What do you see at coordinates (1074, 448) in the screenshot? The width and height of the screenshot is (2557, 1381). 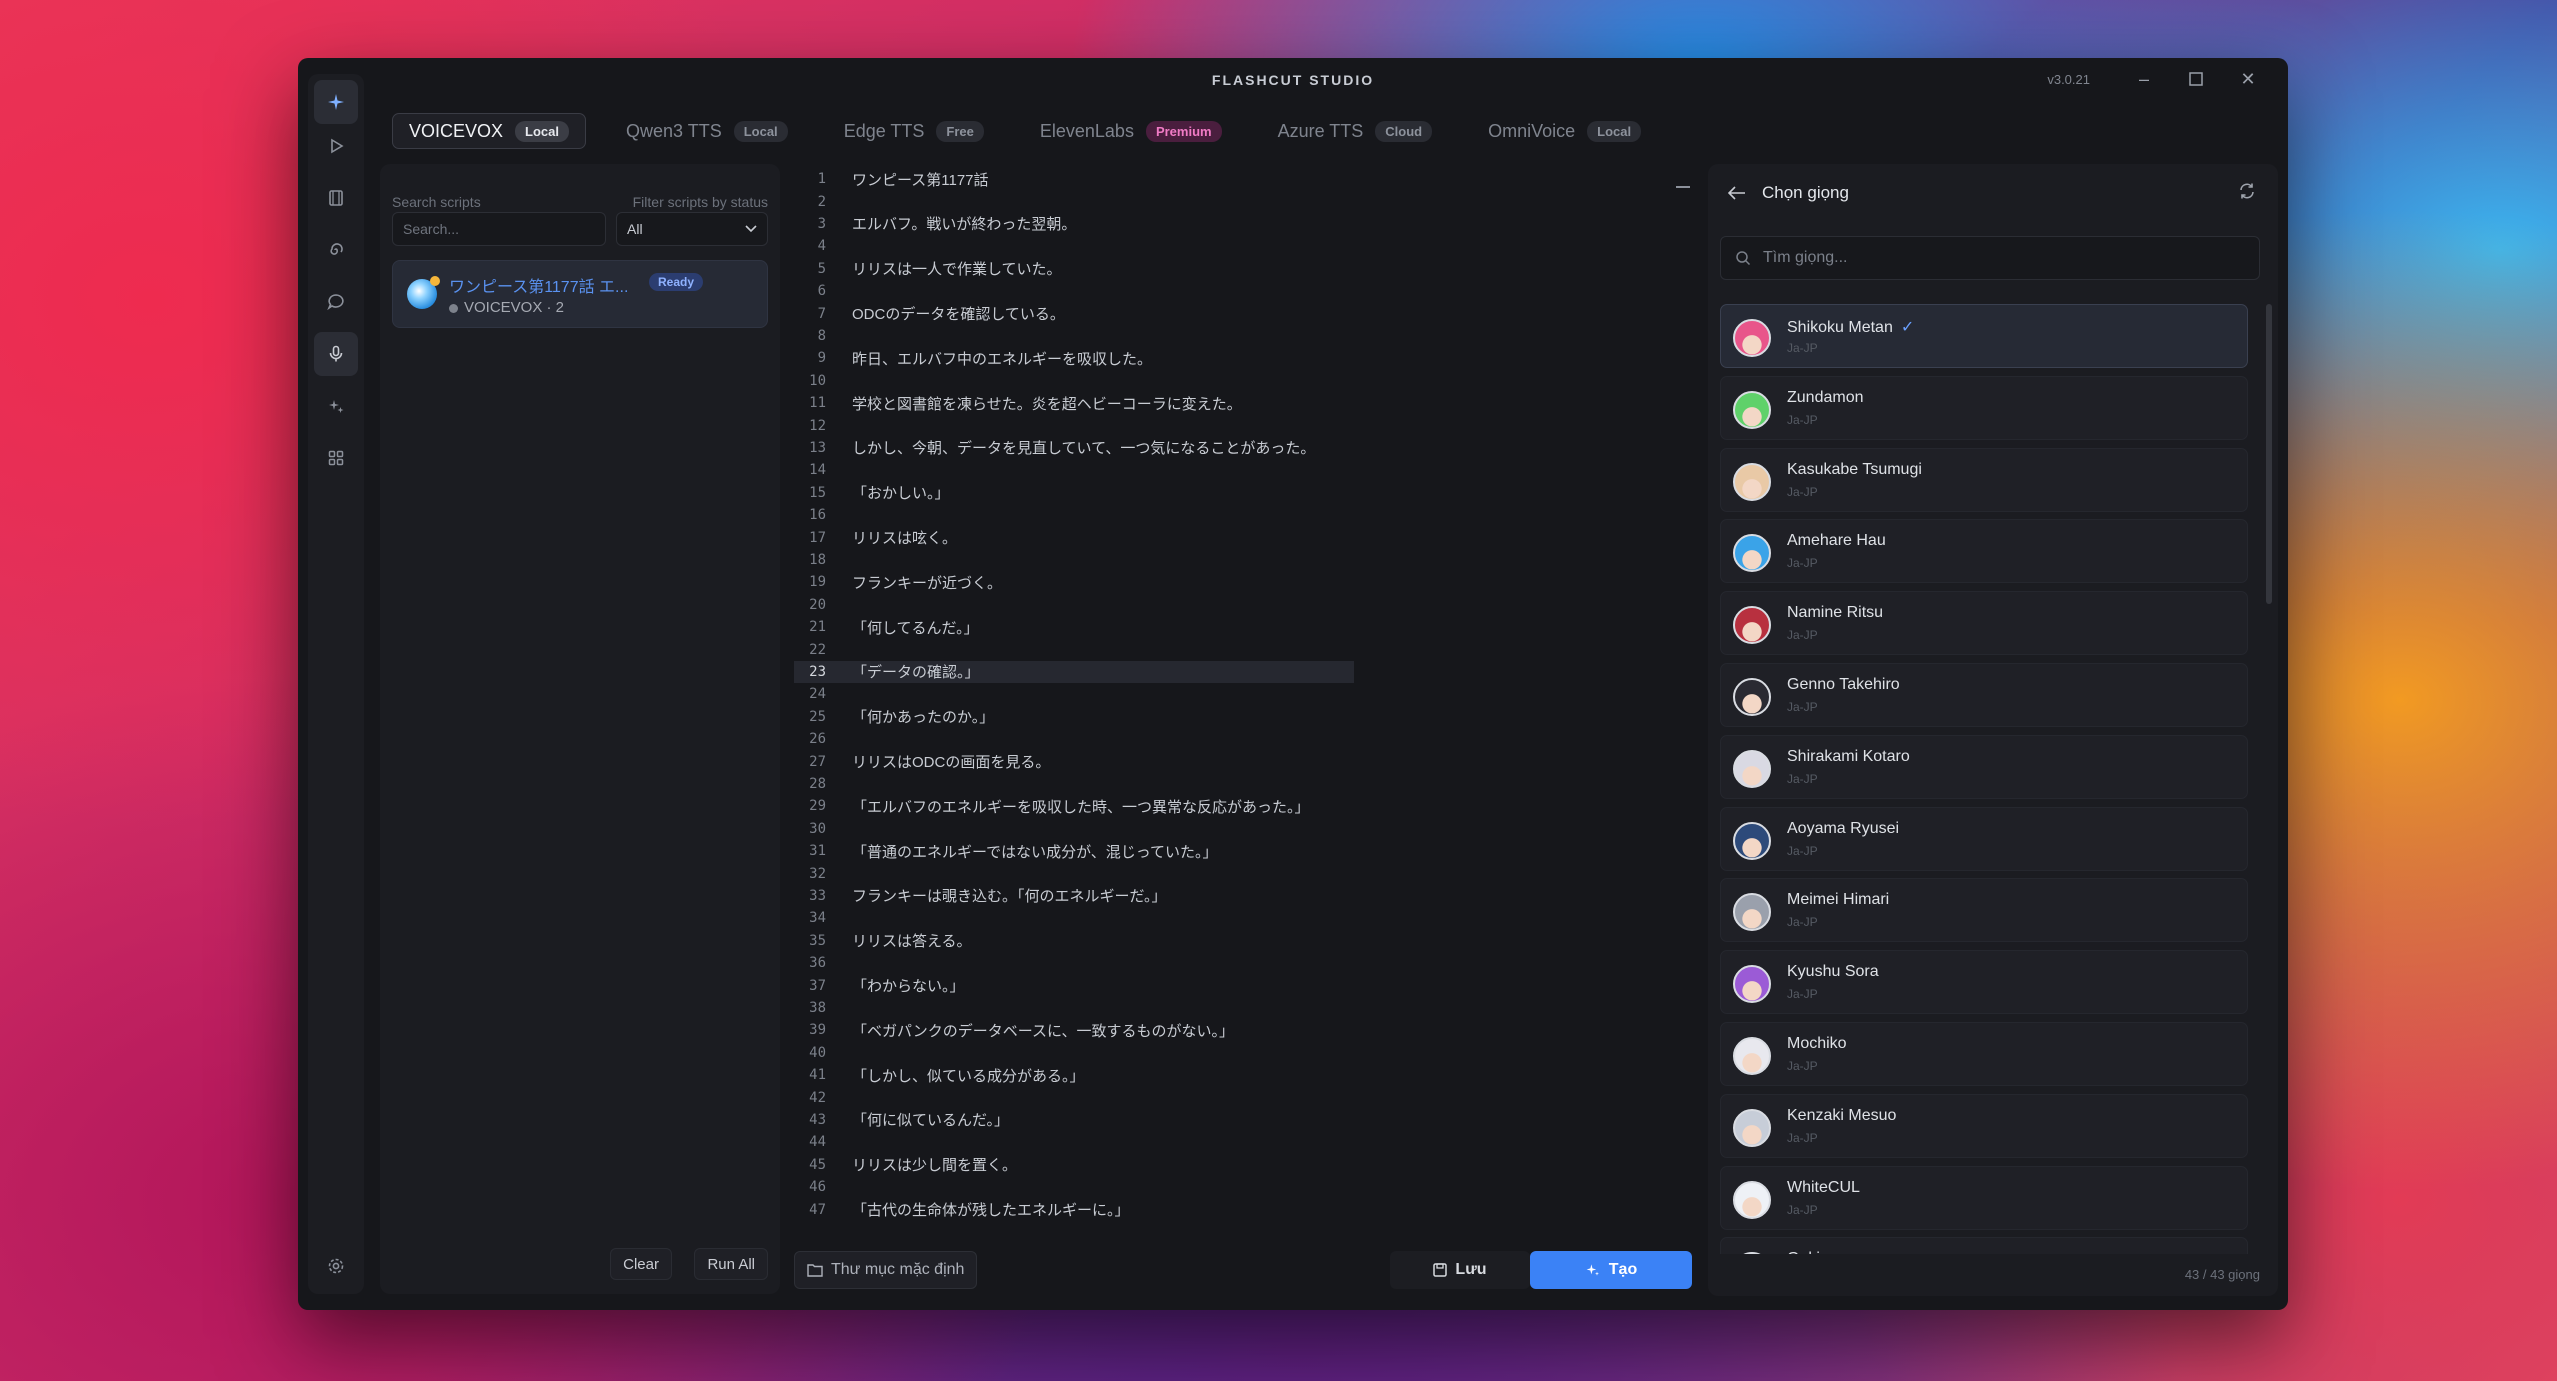 I see `editor-line: 13 しかし、今朝、データを見直していて、一つ気になることがあった。` at bounding box center [1074, 448].